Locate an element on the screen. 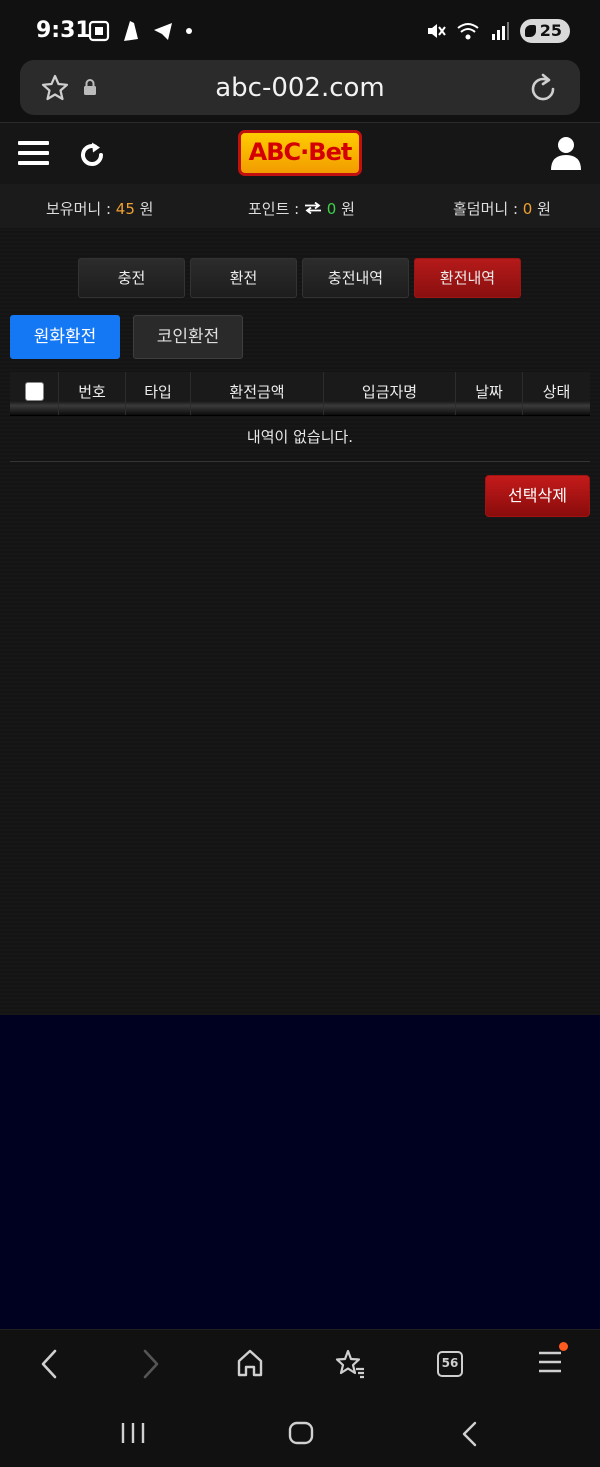 The height and width of the screenshot is (1467, 600). home-icon is located at coordinates (250, 1363).